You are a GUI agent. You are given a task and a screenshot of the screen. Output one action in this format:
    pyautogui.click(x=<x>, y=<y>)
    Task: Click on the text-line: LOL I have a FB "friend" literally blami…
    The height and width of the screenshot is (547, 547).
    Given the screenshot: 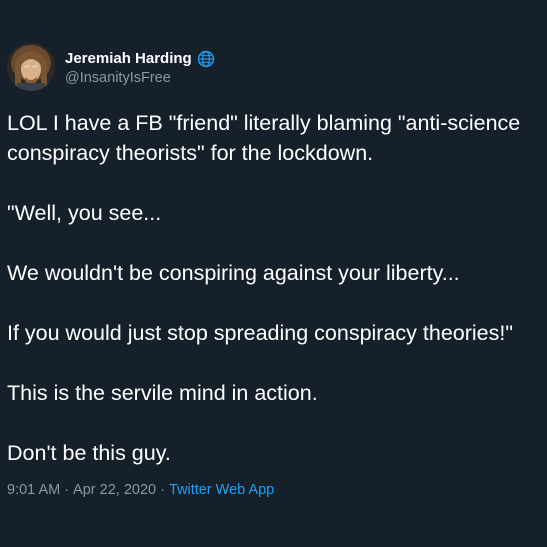 What is the action you would take?
    pyautogui.click(x=264, y=123)
    